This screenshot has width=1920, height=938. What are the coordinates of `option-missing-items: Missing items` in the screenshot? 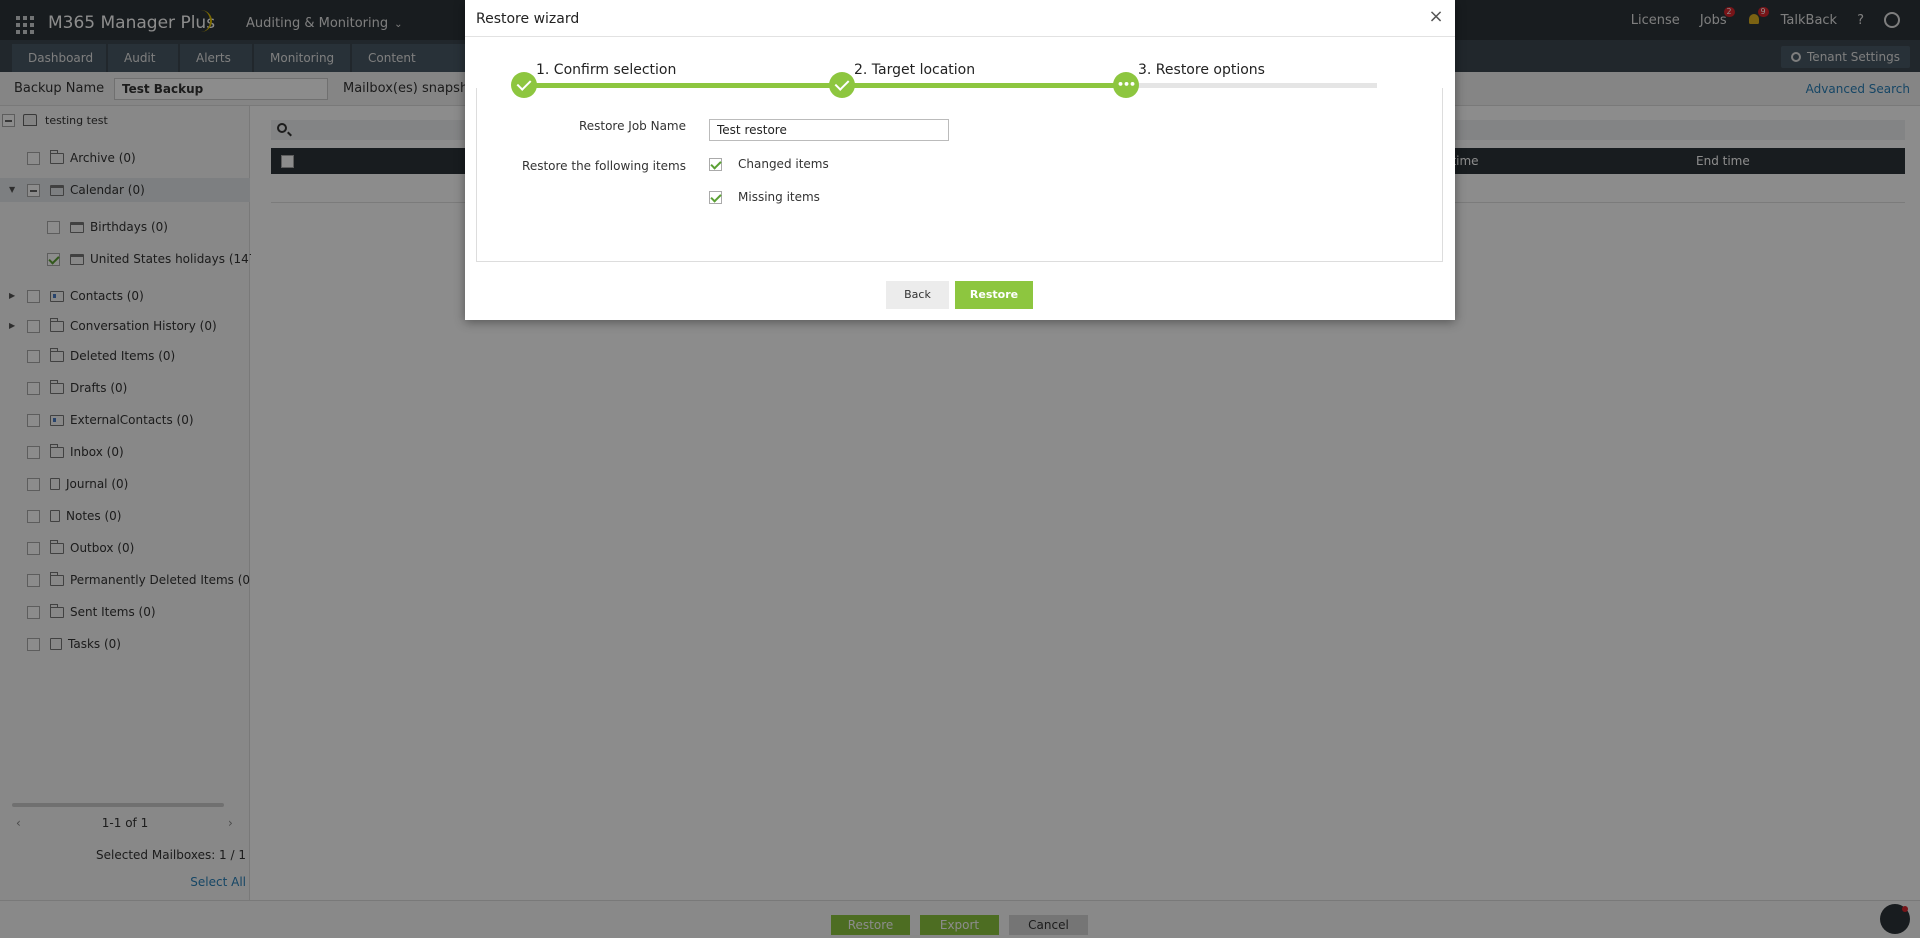 It's located at (764, 197).